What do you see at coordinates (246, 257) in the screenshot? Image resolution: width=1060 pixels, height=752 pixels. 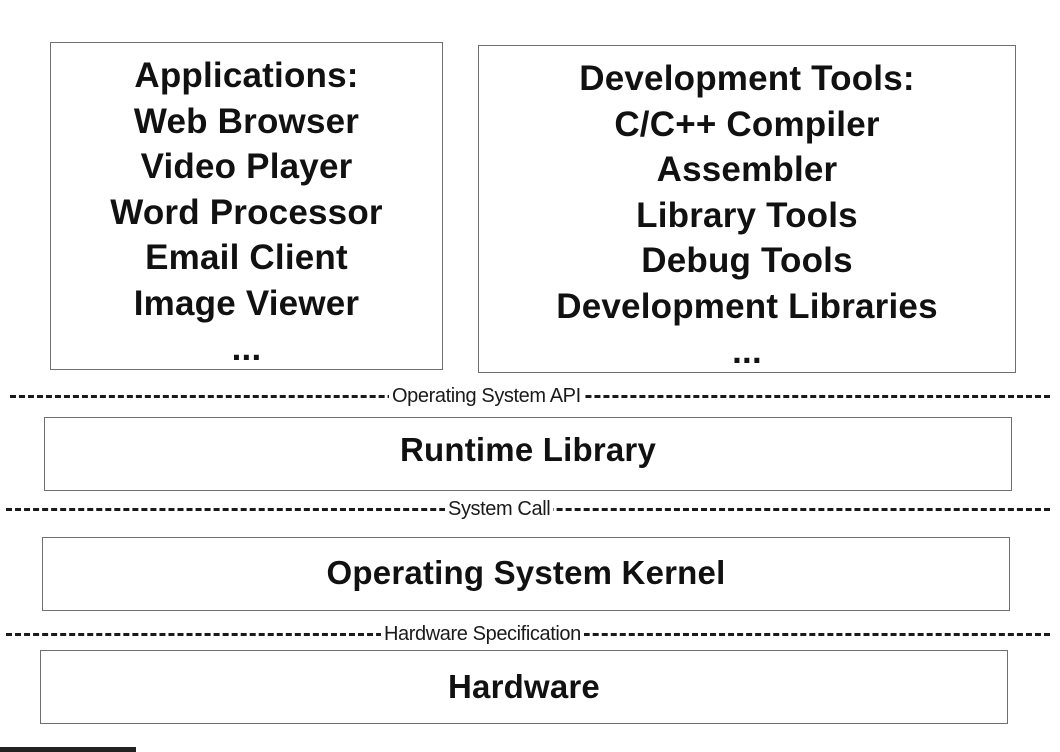 I see `application-item: Email Client` at bounding box center [246, 257].